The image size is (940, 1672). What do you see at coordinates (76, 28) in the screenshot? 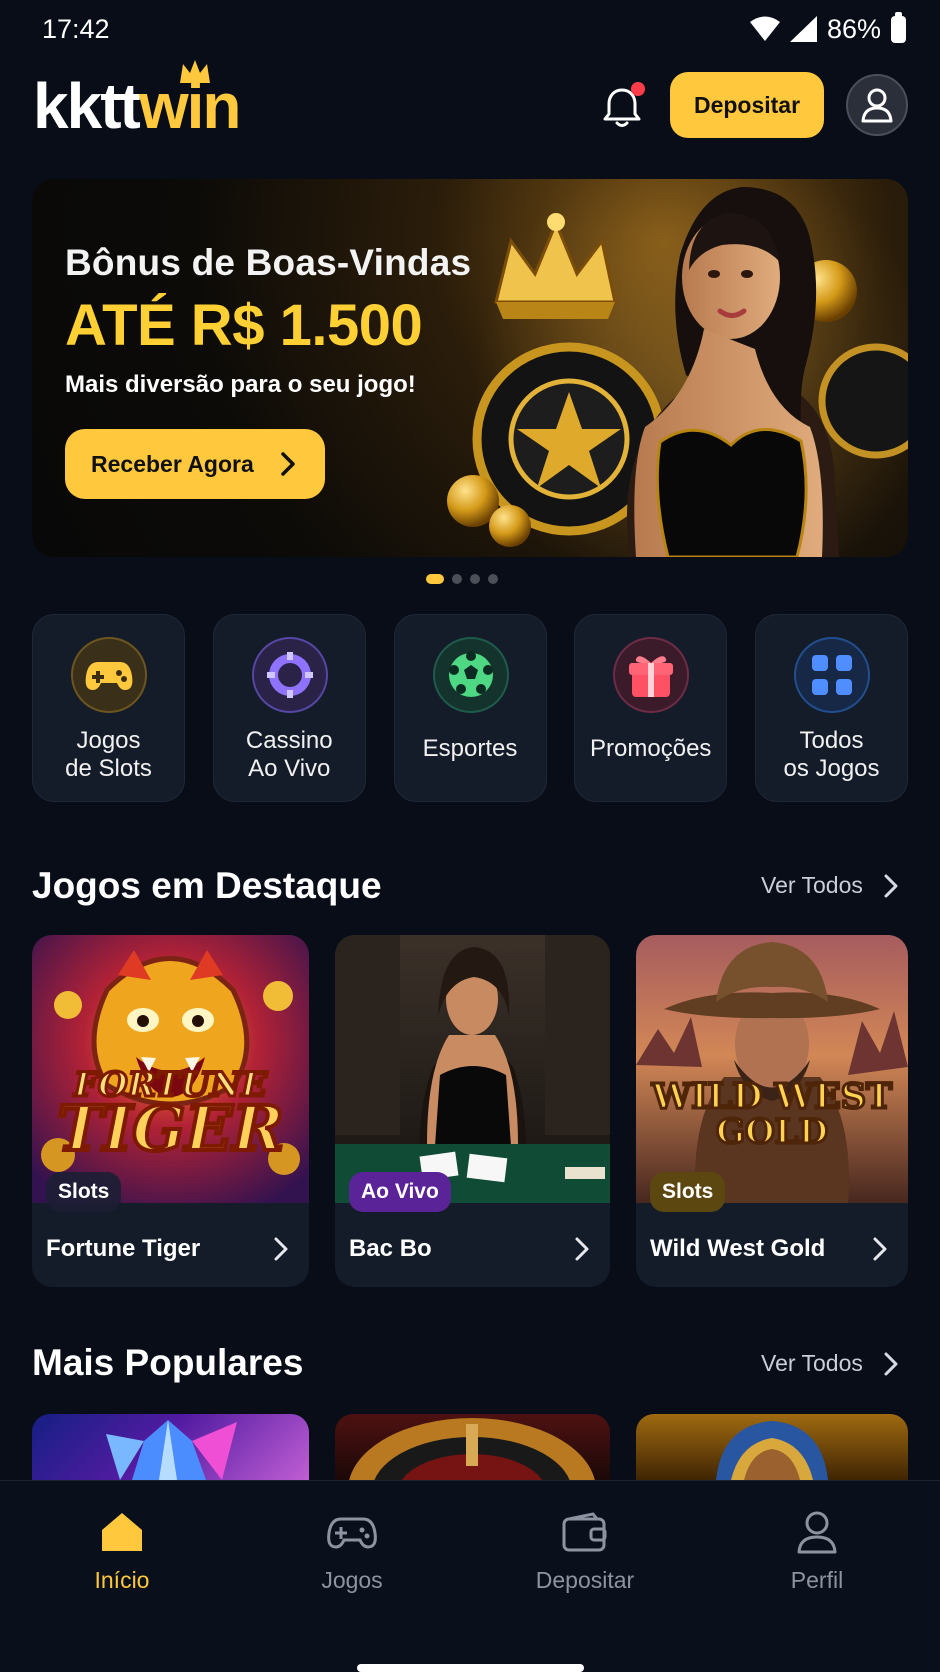
I see `status-time: 17:42` at bounding box center [76, 28].